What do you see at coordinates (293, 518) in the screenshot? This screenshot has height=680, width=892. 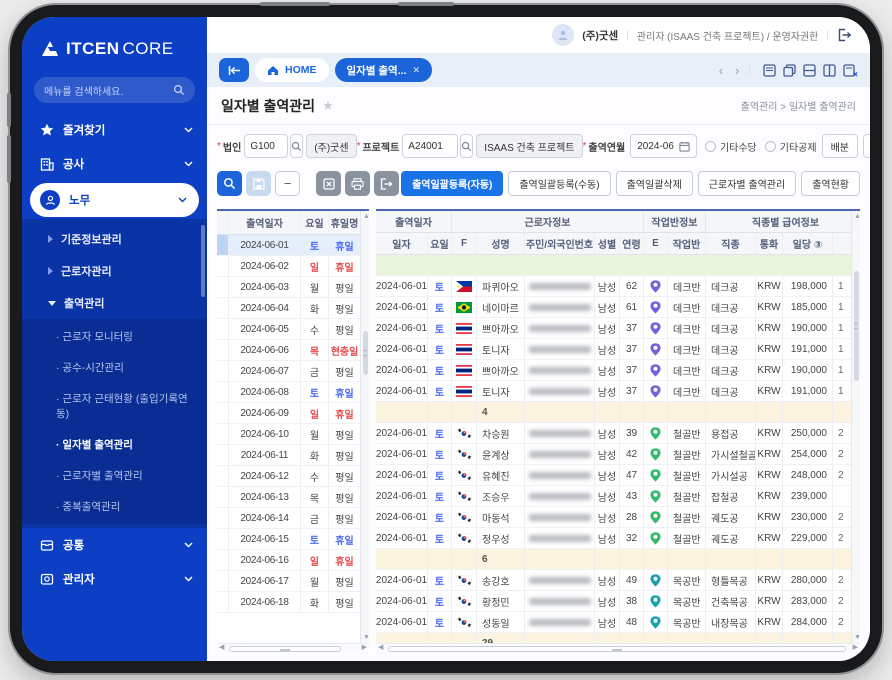 I see `date-row: 2024-06-14 금 평일` at bounding box center [293, 518].